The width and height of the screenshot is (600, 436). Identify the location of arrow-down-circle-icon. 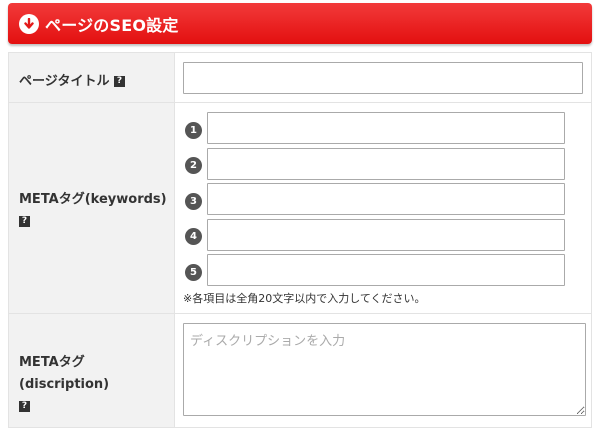
(29, 23).